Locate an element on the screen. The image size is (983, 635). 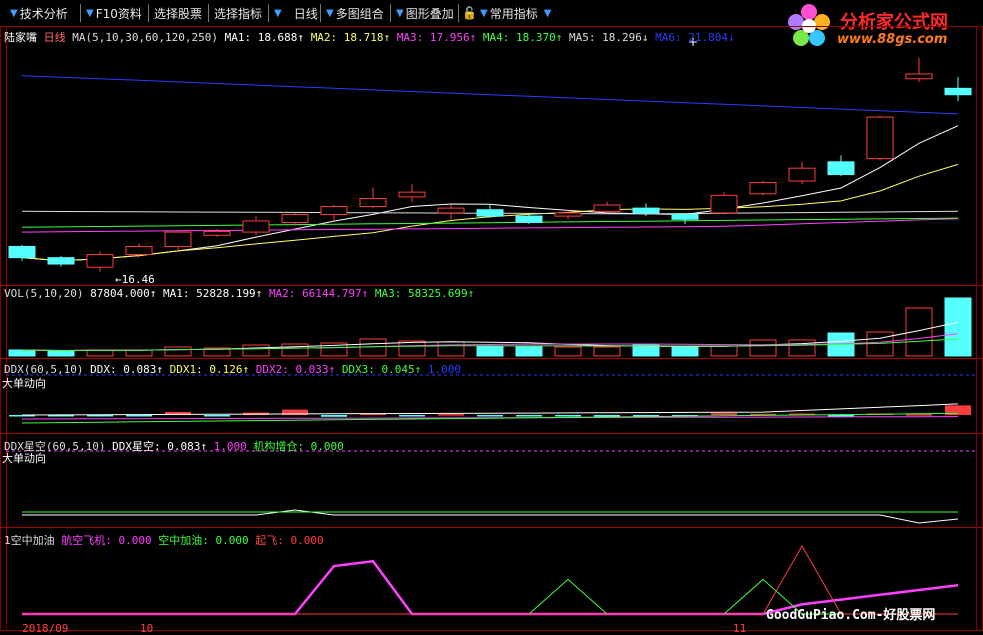
ma6-value: MA6: 21.804↓ is located at coordinates (695, 37).